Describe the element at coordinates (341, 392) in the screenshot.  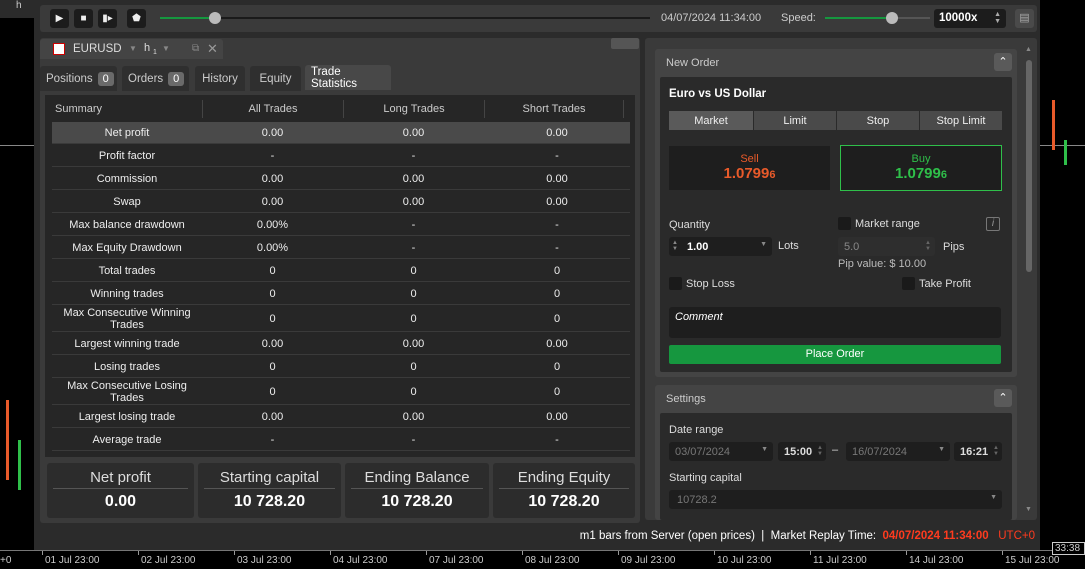
I see `table-row: Max Consecutive Losing Trades 0 0 0` at that location.